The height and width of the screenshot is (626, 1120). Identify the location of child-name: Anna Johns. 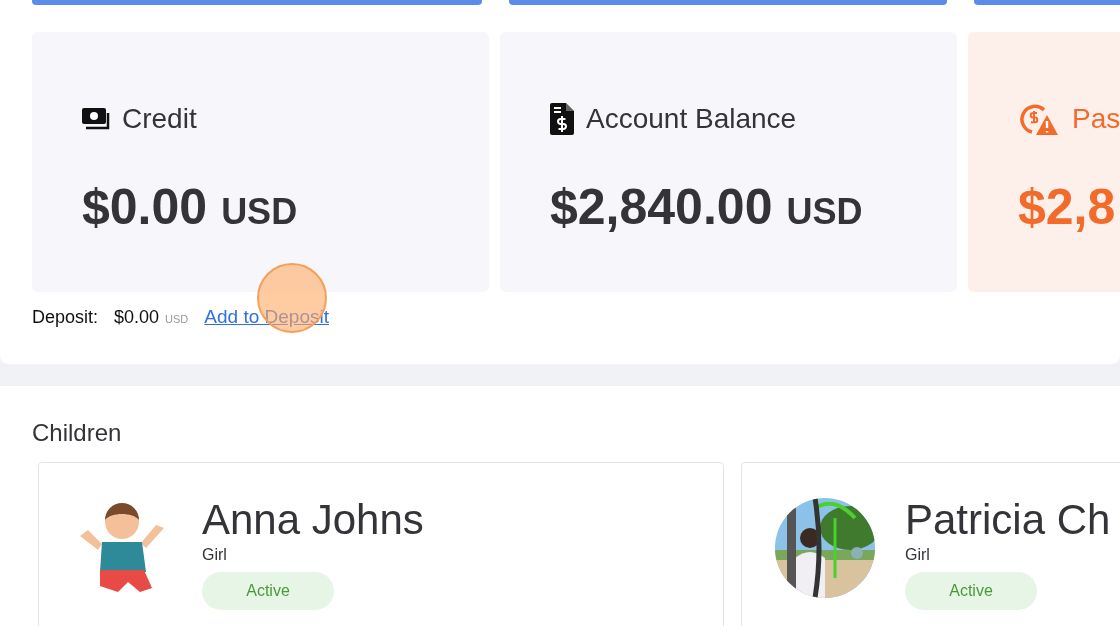
(313, 520).